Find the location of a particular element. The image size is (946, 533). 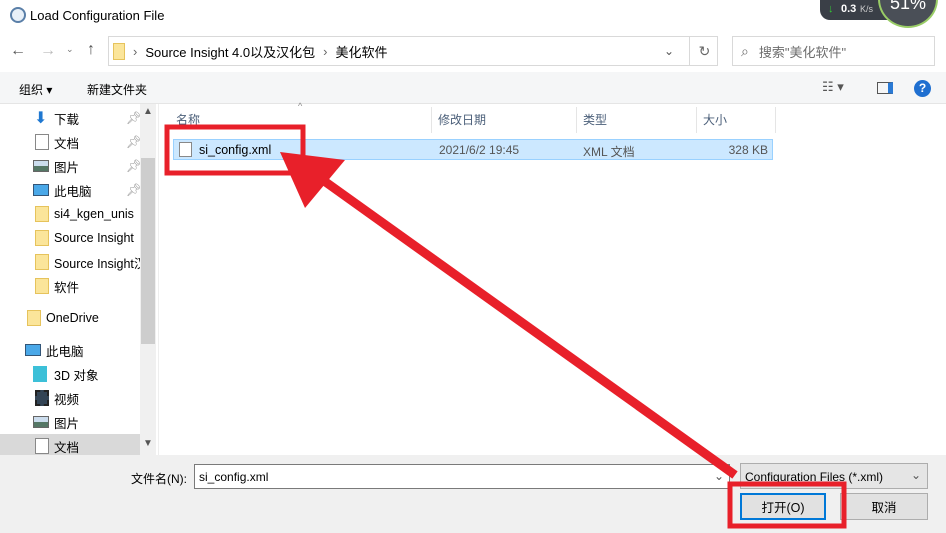

annotation-arrow-head is located at coordinates (312, 180).